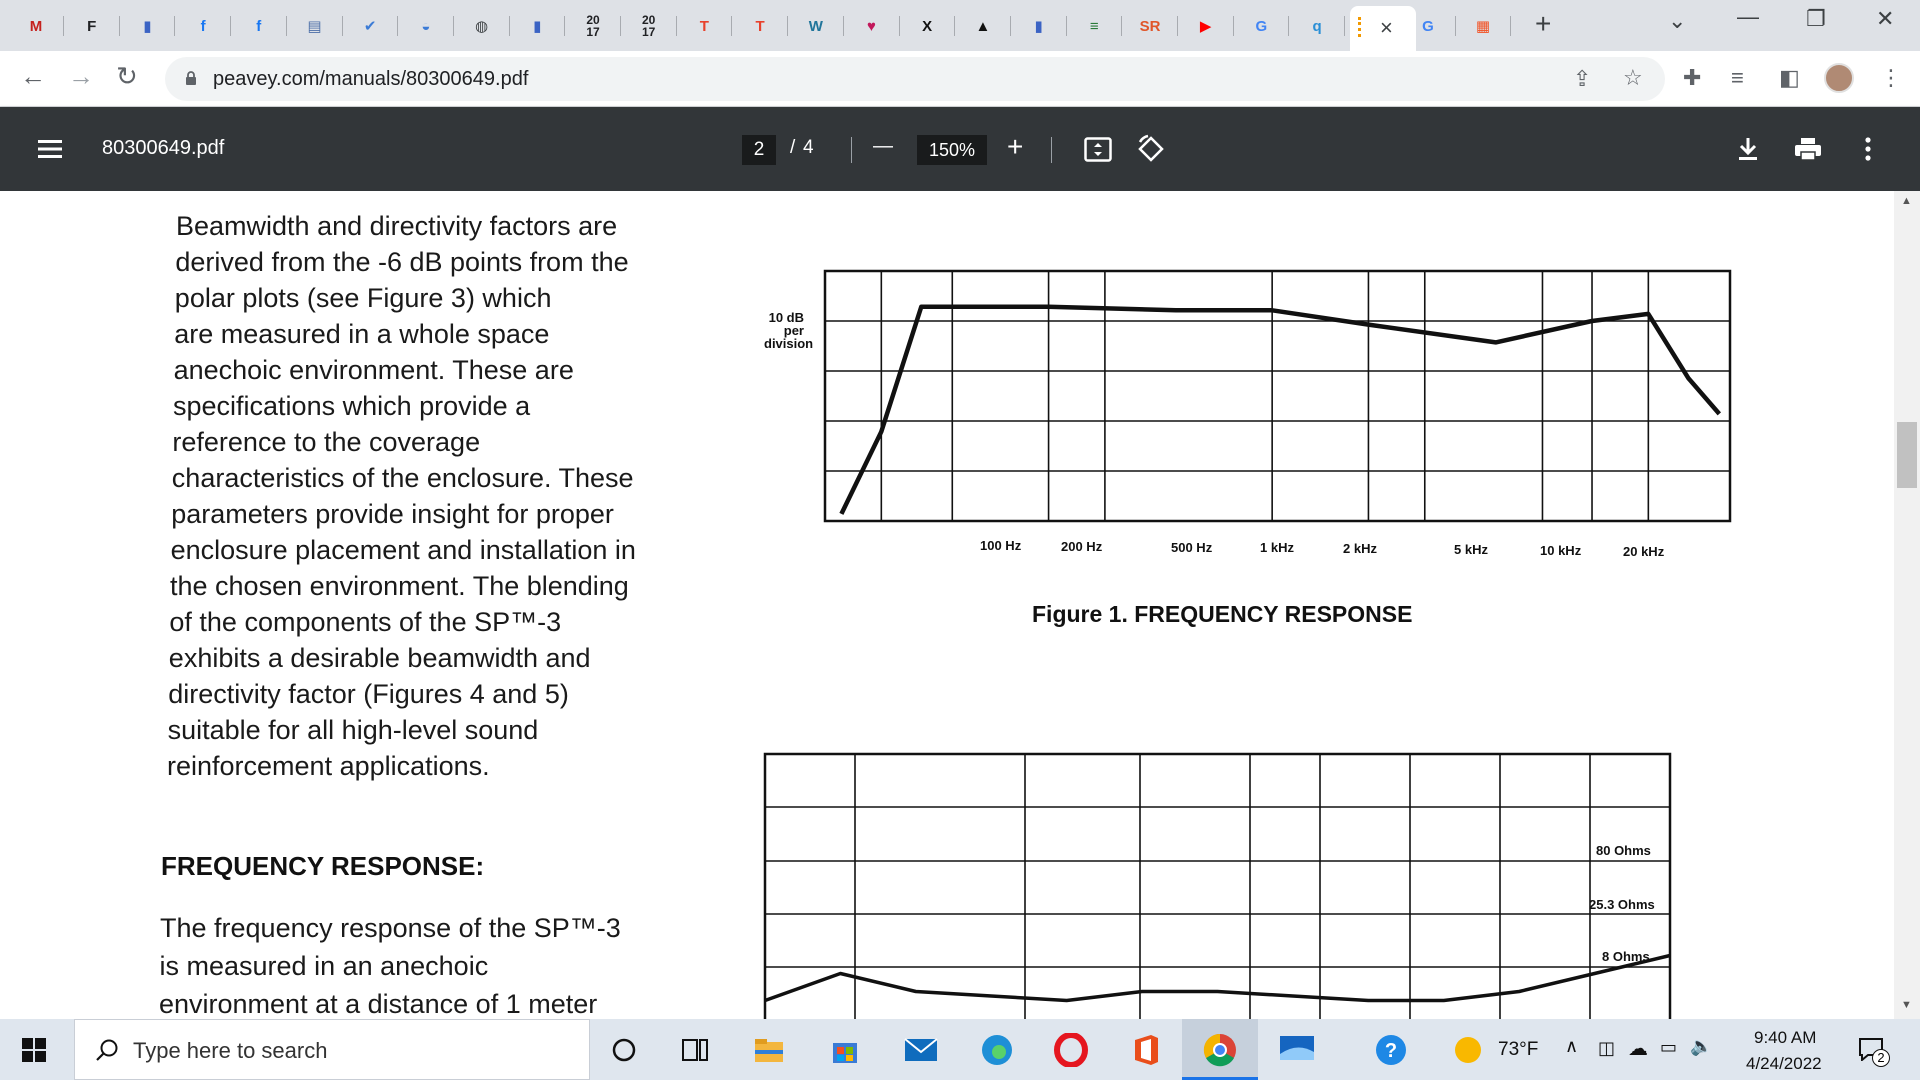 This screenshot has height=1080, width=1920. What do you see at coordinates (210, 26) in the screenshot?
I see `tab-facebook-1-icon: f` at bounding box center [210, 26].